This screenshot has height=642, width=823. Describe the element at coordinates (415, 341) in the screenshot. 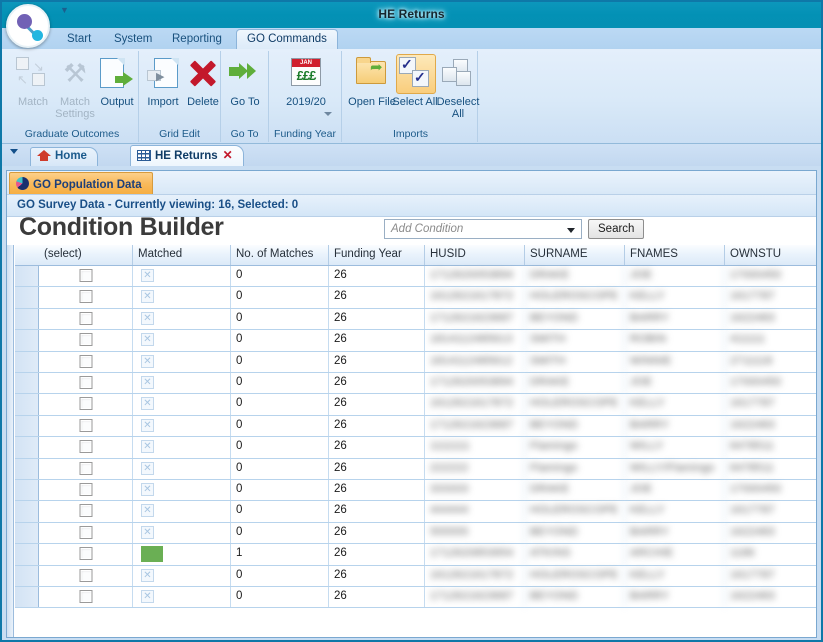

I see `table-row: ✕ 0 26 1814112485613 SMITH ROBIN 411111` at that location.